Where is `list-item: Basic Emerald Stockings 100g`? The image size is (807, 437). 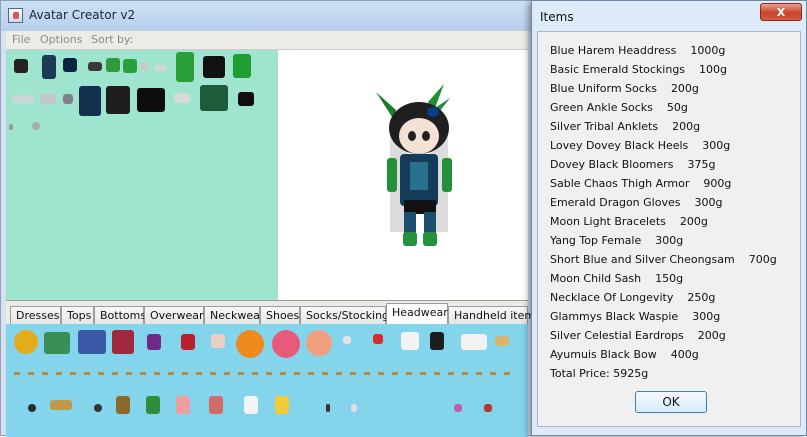
list-item: Basic Emerald Stockings 100g is located at coordinates (638, 71).